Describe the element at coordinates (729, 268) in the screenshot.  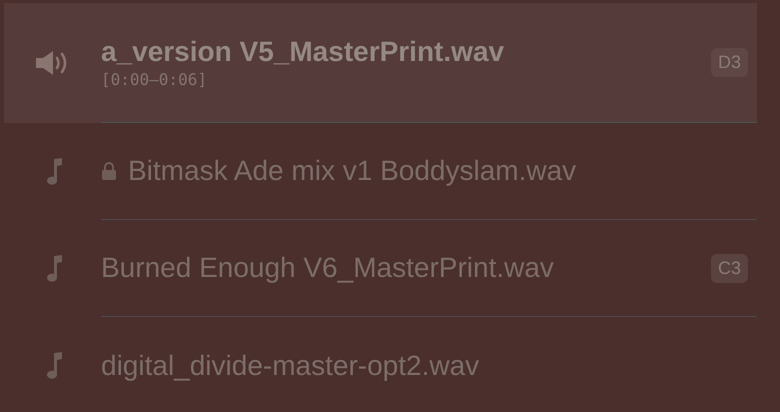
I see `key-badge: C3` at that location.